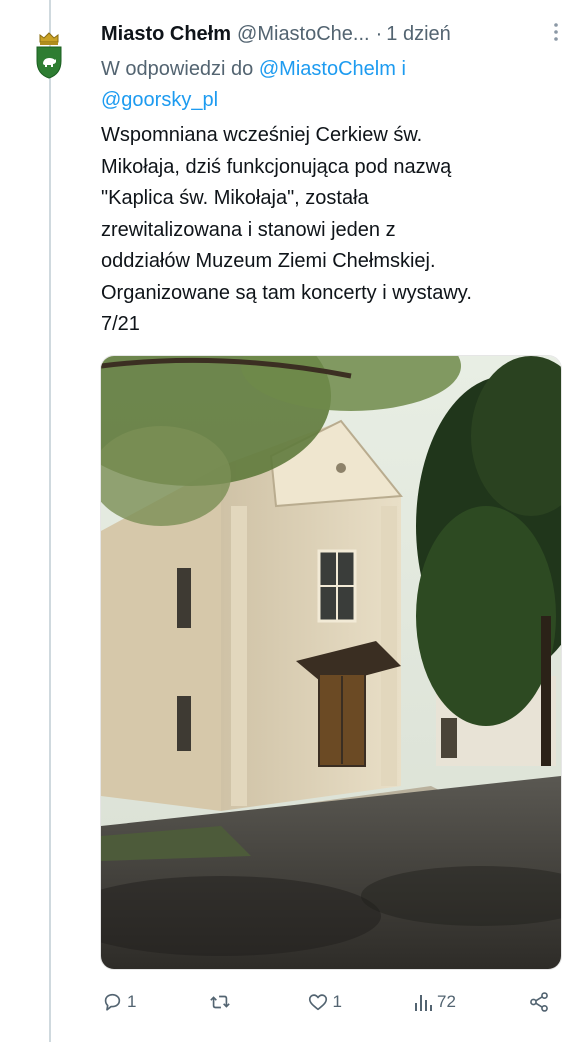 This screenshot has height=1042, width=580. Describe the element at coordinates (317, 1002) in the screenshot. I see `heart-icon` at that location.